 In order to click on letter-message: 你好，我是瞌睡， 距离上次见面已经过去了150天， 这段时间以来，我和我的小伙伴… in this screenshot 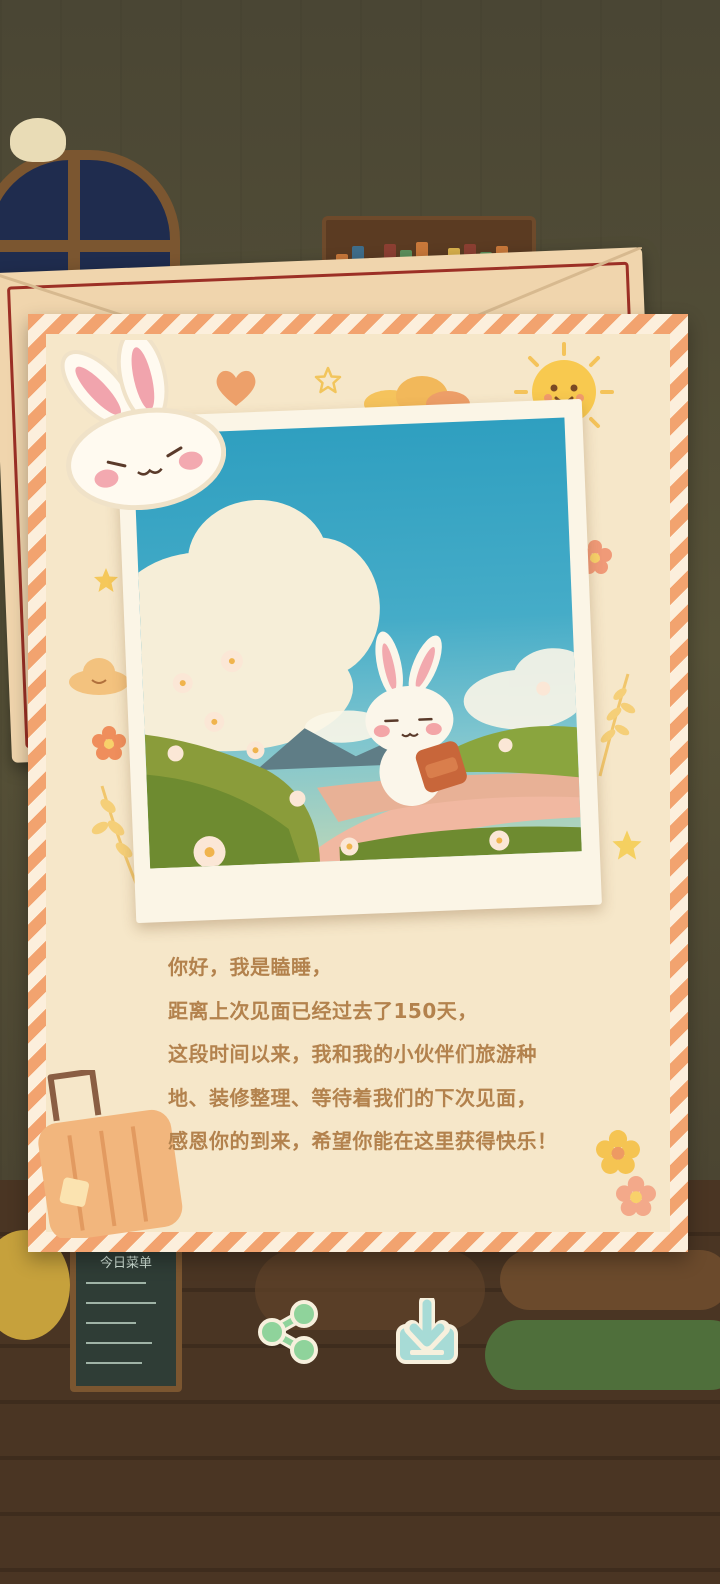, I will do `click(403, 1055)`.